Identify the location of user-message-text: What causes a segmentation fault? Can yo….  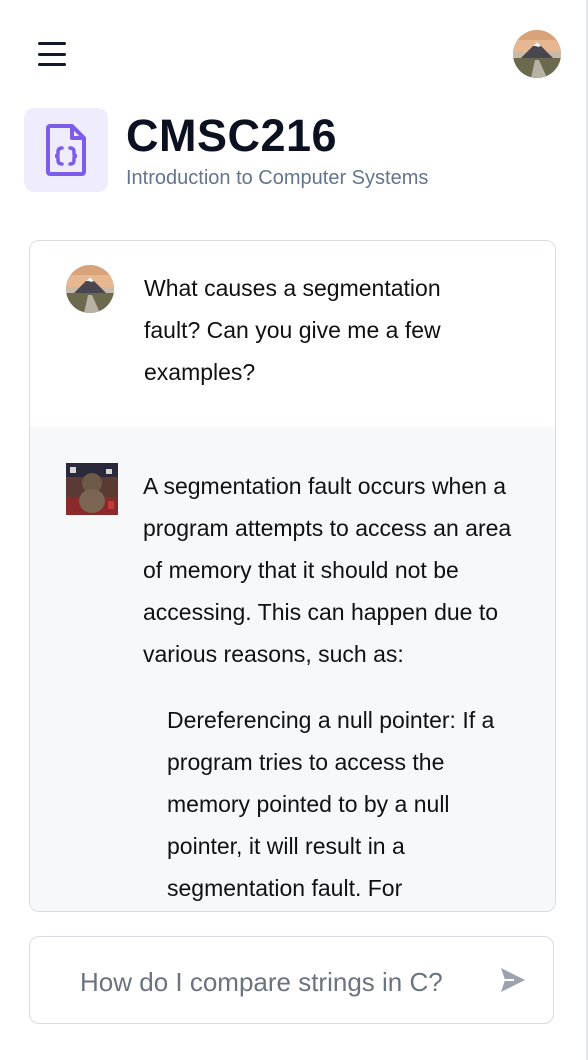
(292, 330).